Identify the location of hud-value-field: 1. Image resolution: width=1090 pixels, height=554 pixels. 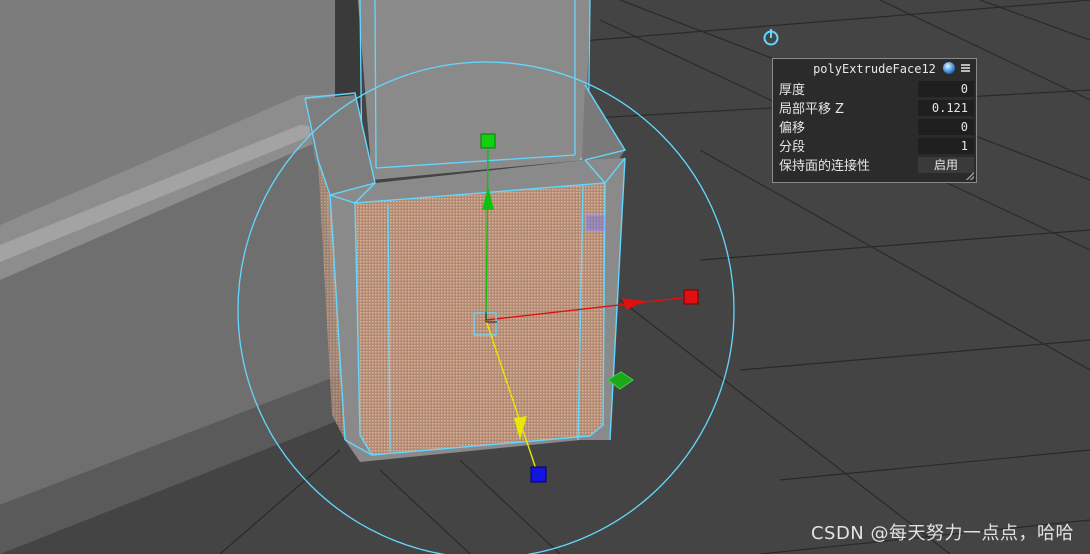
(946, 145).